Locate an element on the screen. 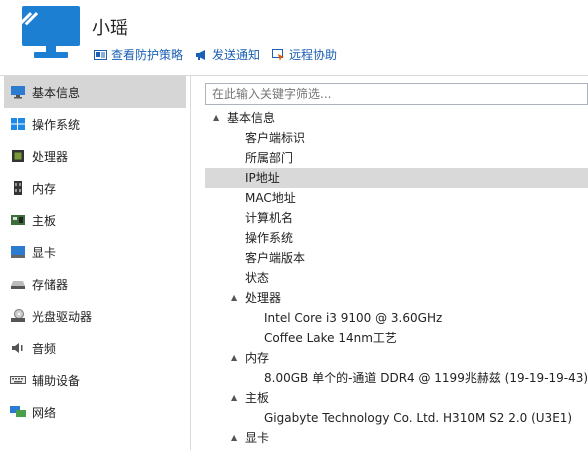 The height and width of the screenshot is (450, 588). tree-node-label: 基本信息 is located at coordinates (251, 118).